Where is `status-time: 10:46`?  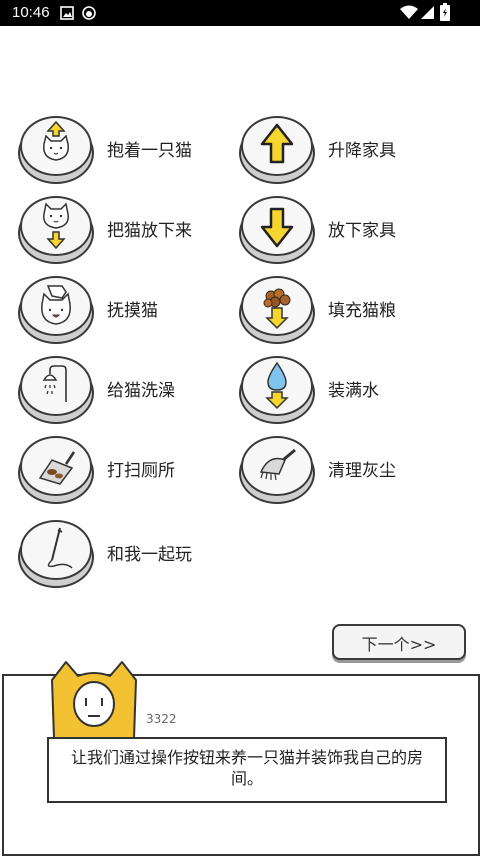 status-time: 10:46 is located at coordinates (31, 12).